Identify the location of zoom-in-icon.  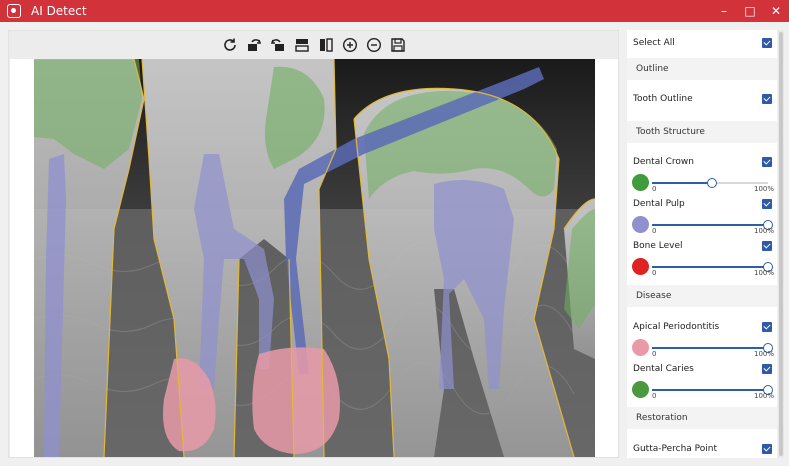
(349, 45).